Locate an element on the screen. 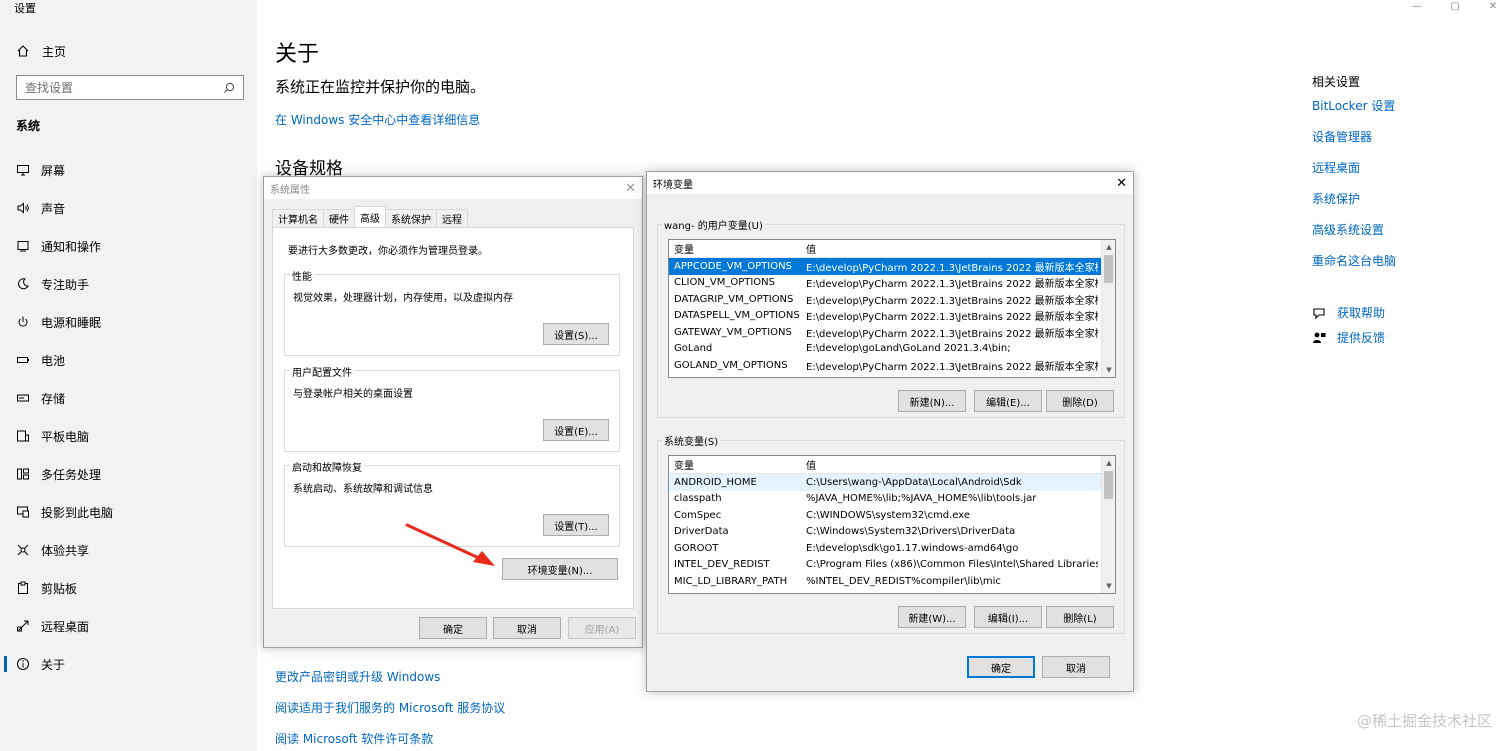 The height and width of the screenshot is (751, 1512). nav-item-label: 存储 is located at coordinates (53, 398).